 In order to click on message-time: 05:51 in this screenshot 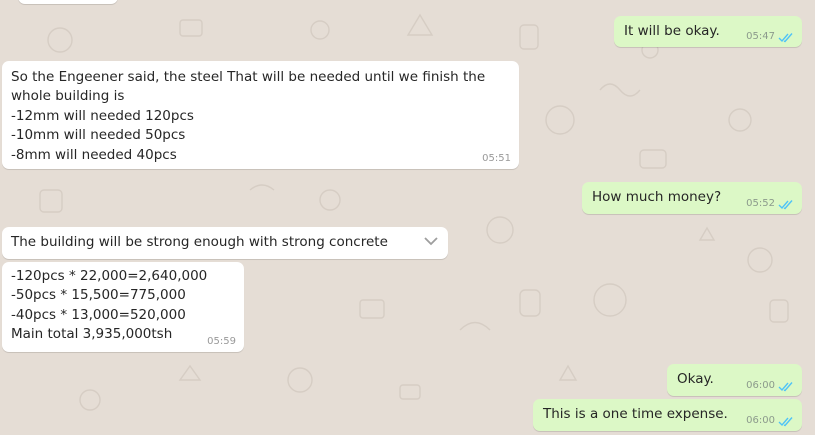, I will do `click(496, 158)`.